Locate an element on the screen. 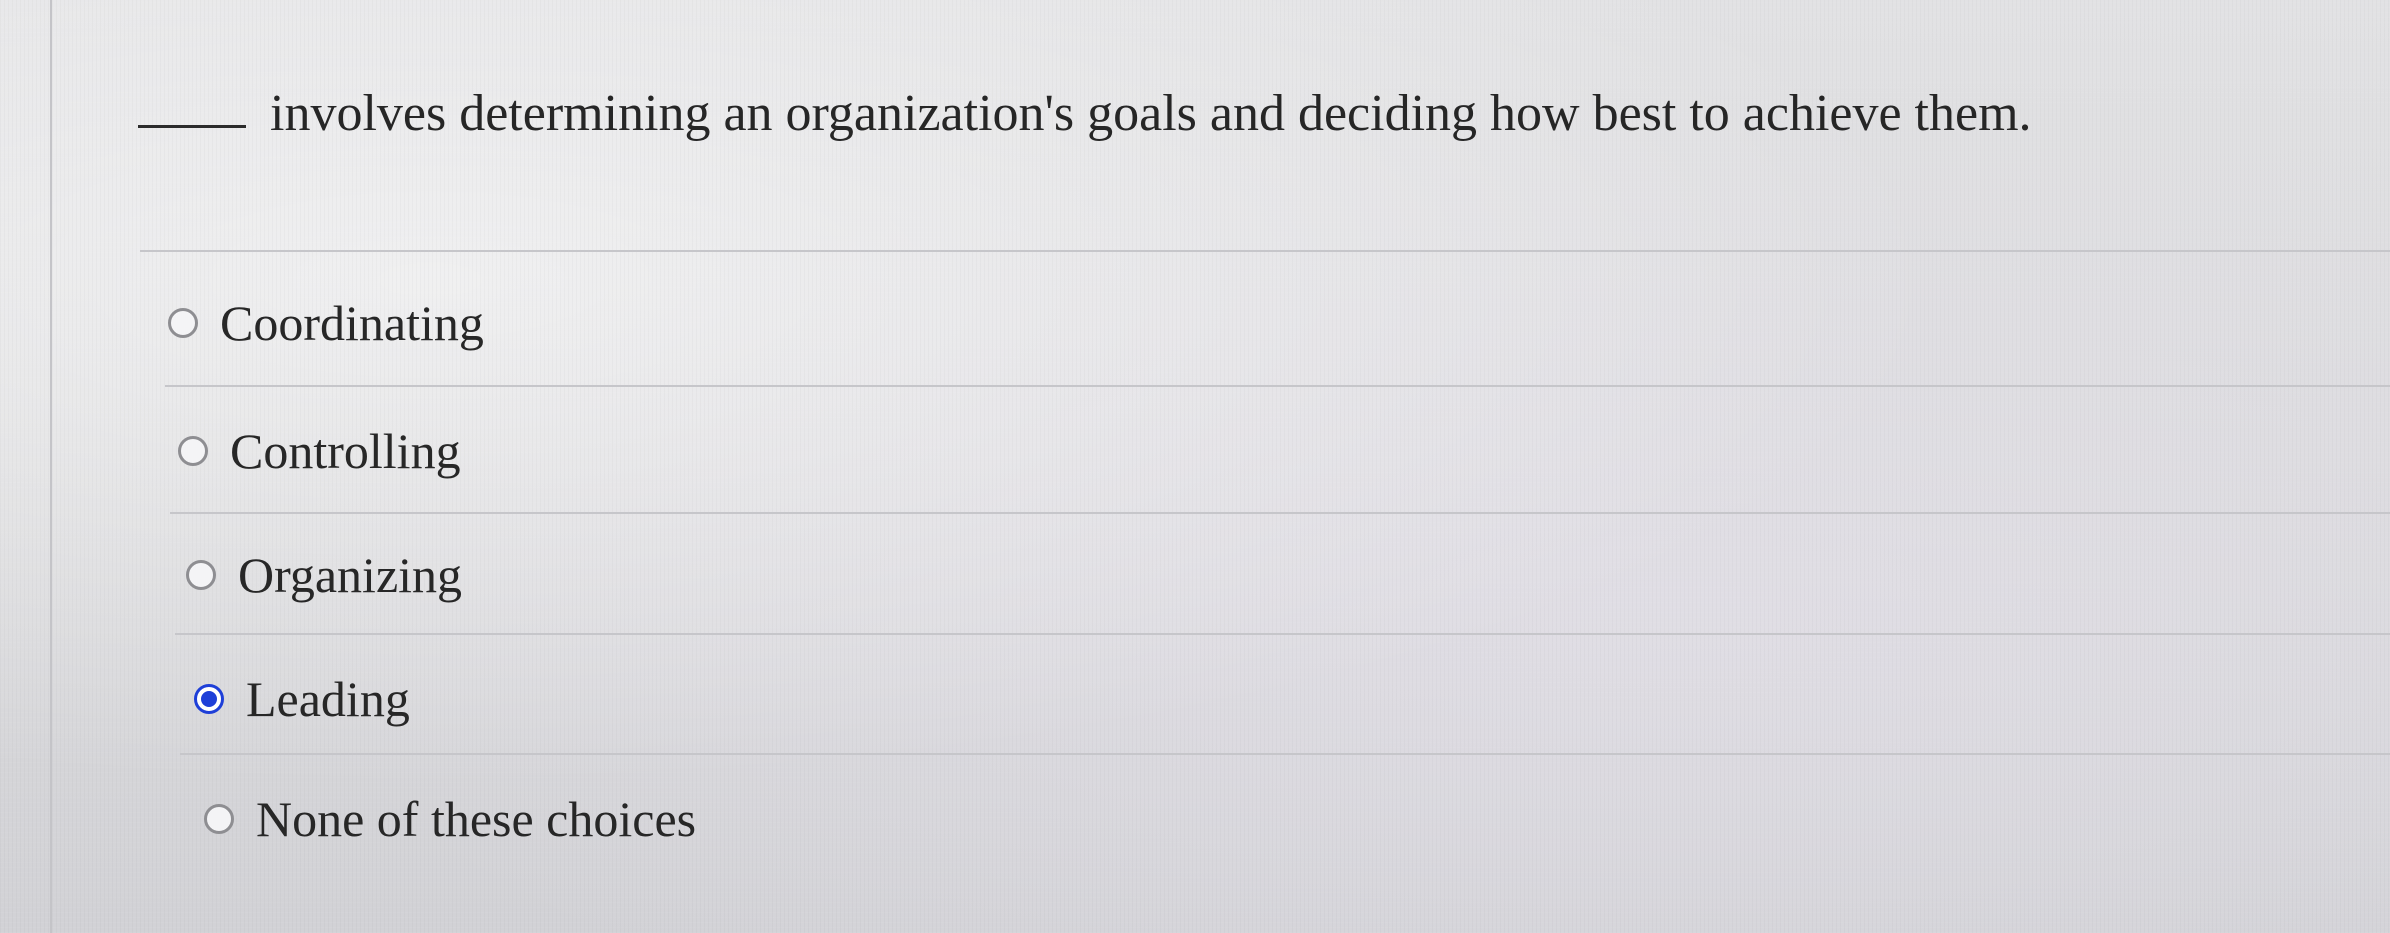 The width and height of the screenshot is (2390, 933). option-controlling: Controlling is located at coordinates (319, 451).